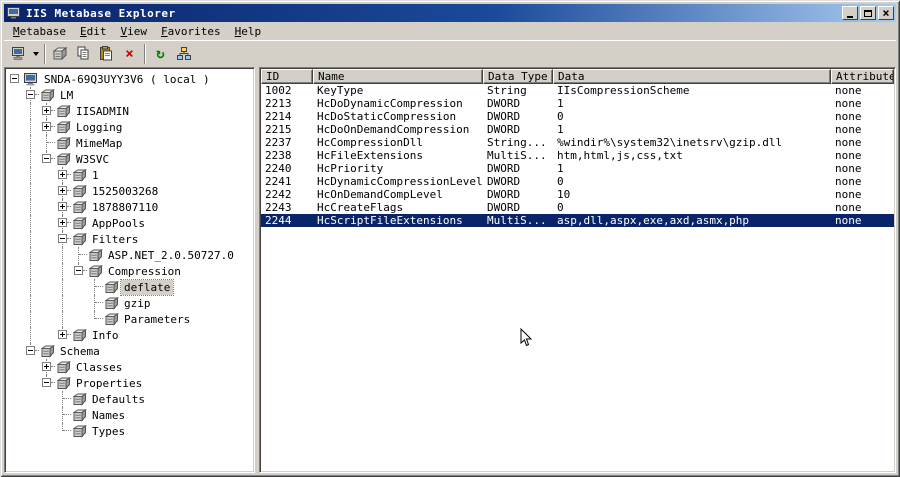 The height and width of the screenshot is (477, 900). I want to click on menu-metabase: Metabase, so click(39, 31).